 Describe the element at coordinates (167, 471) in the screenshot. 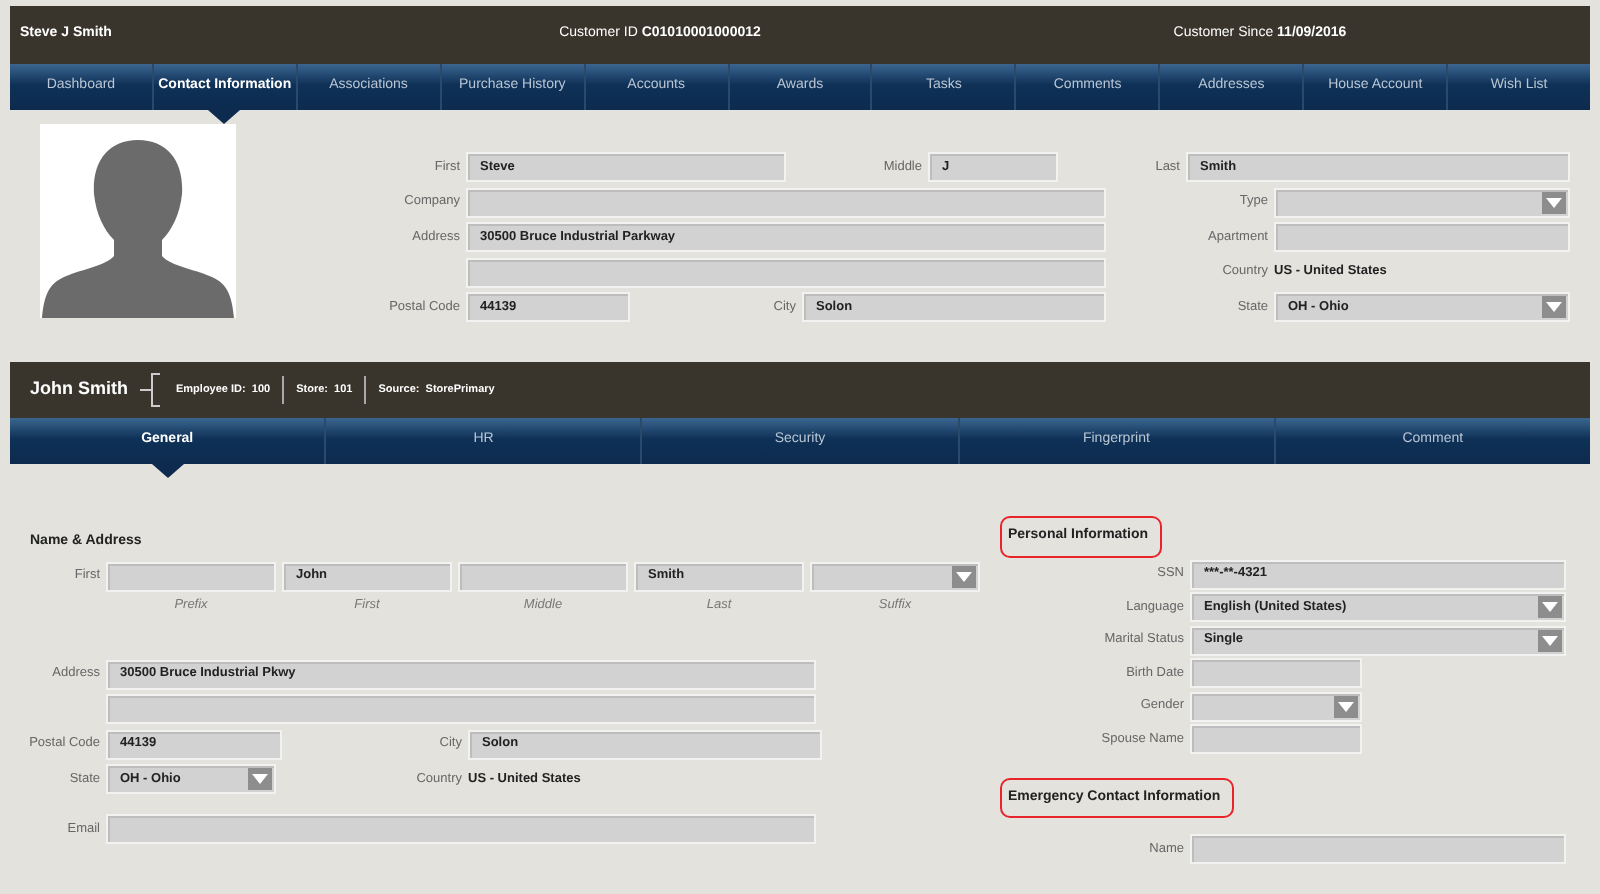

I see `selected-tab-pointer` at that location.